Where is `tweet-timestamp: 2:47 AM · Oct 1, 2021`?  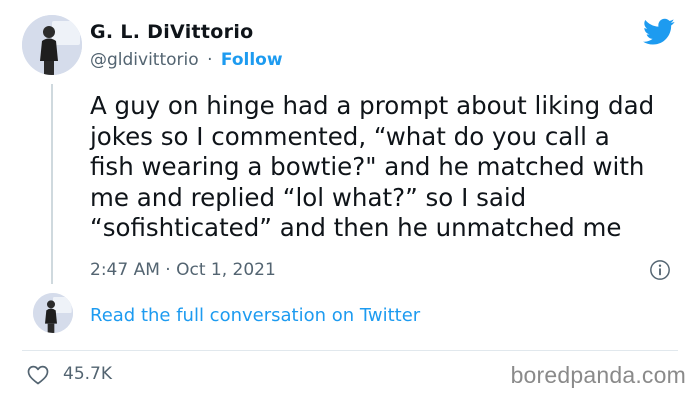 tweet-timestamp: 2:47 AM · Oct 1, 2021 is located at coordinates (183, 270).